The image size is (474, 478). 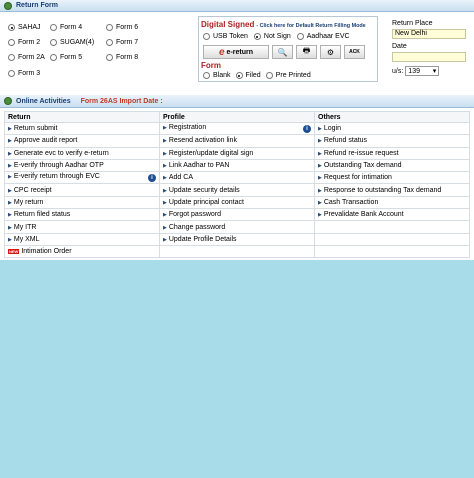 I want to click on activity-link: ▶ My return, so click(x=25, y=202).